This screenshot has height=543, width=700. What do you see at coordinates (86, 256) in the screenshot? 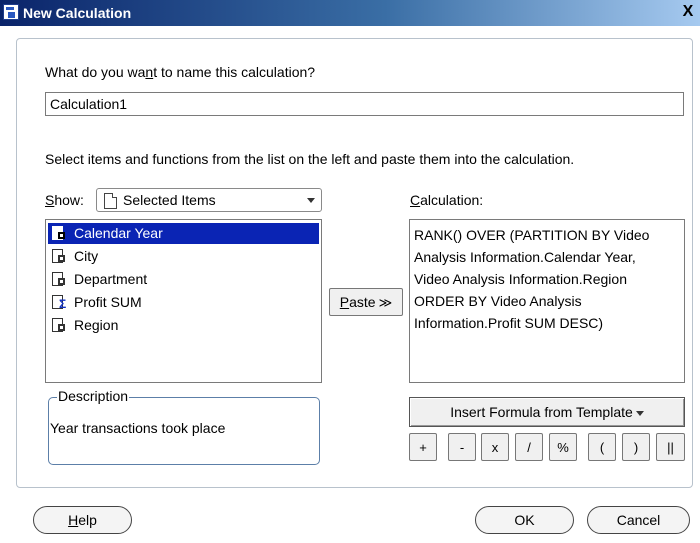
I see `list-item-label: City` at bounding box center [86, 256].